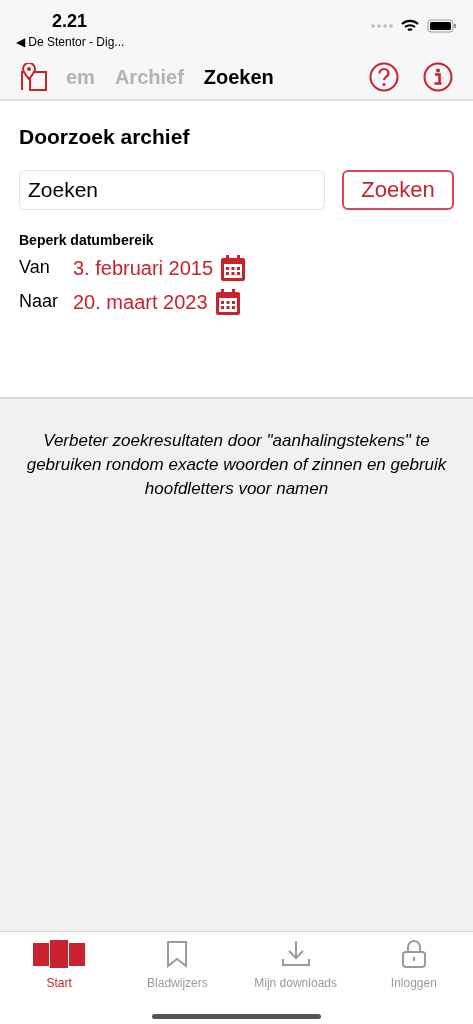 Image resolution: width=473 pixels, height=1024 pixels. What do you see at coordinates (177, 982) in the screenshot?
I see `tab-bar-item: Bladwijzers` at bounding box center [177, 982].